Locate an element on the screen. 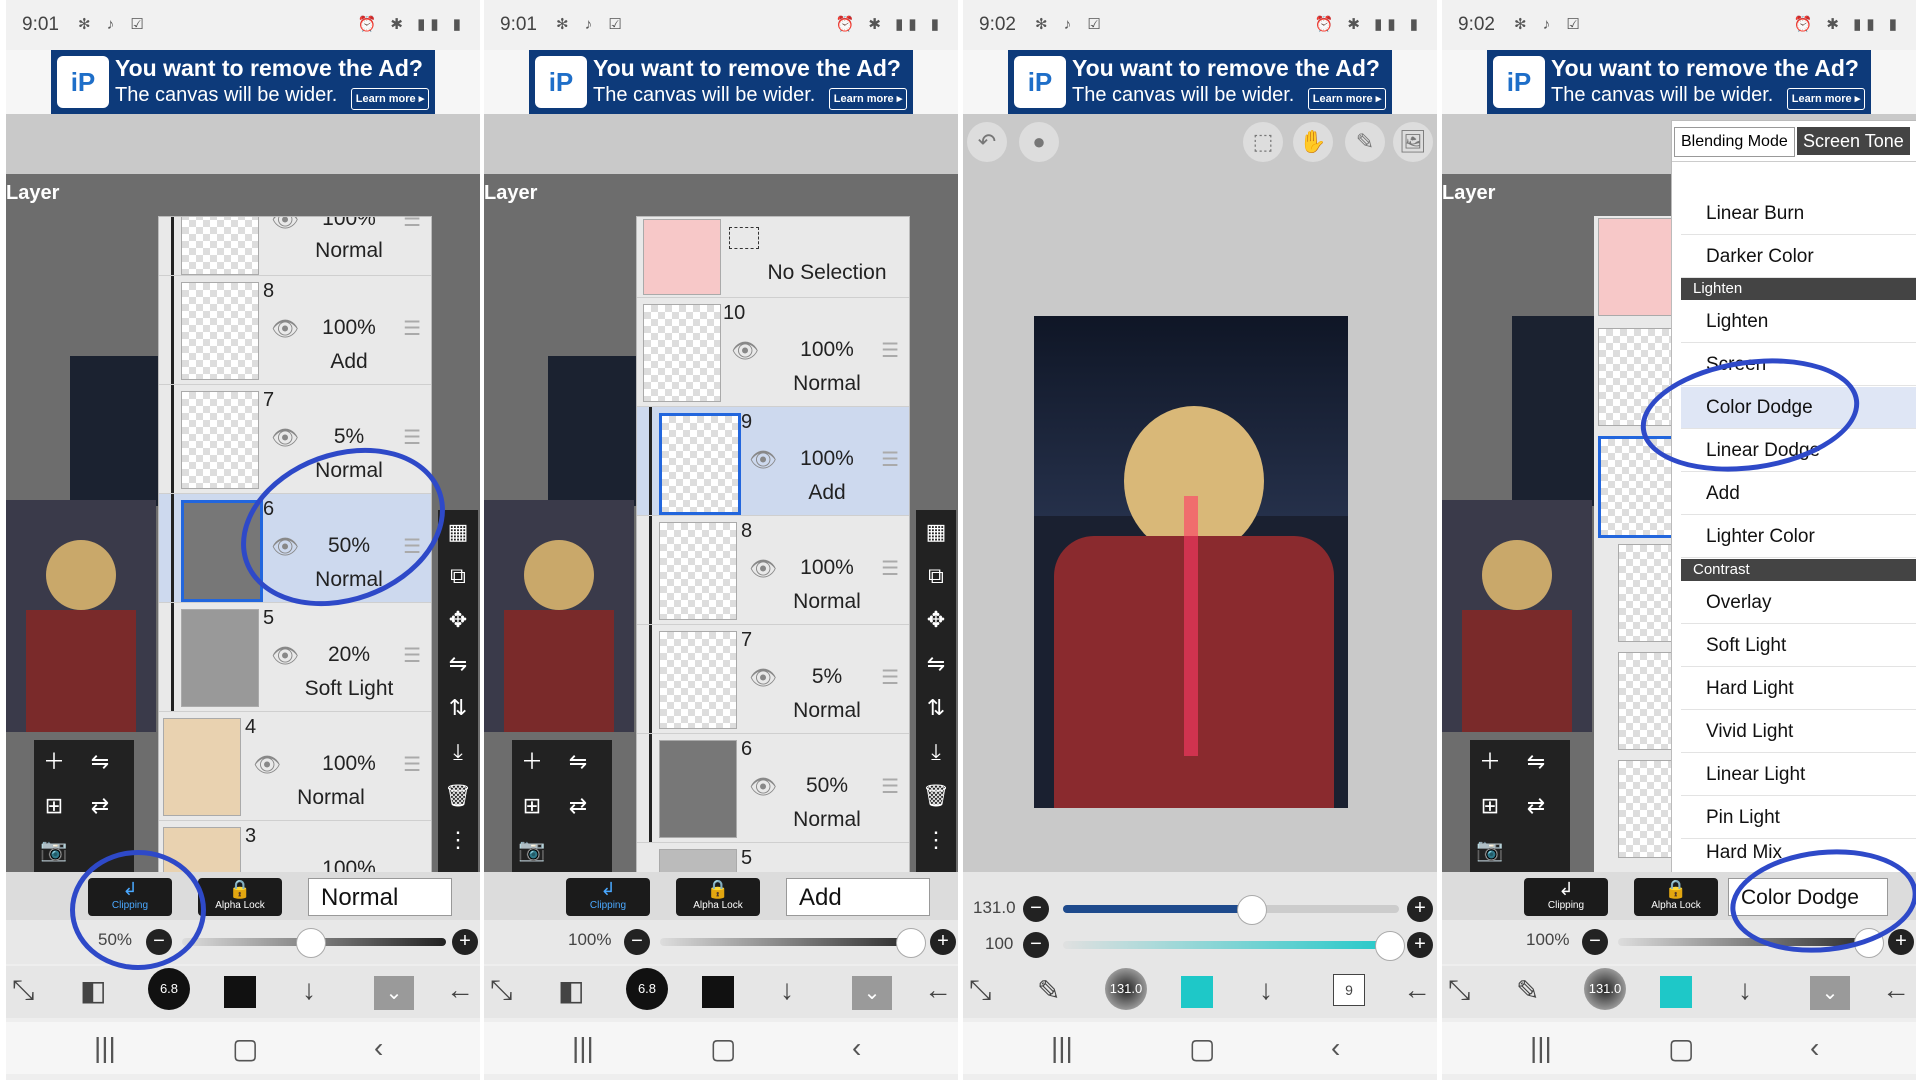 The image size is (1920, 1080). opacity-slider is located at coordinates (792, 942).